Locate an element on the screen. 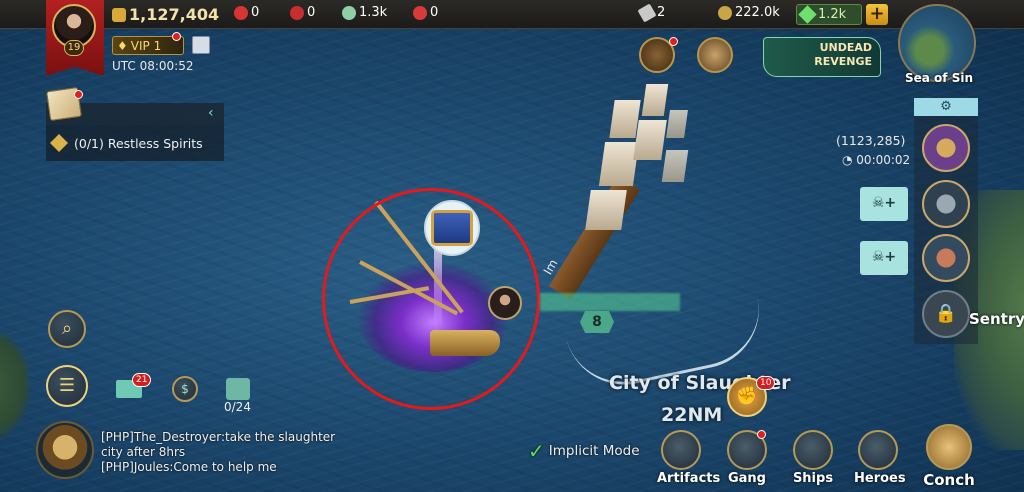  red-stones-icon is located at coordinates (297, 12).